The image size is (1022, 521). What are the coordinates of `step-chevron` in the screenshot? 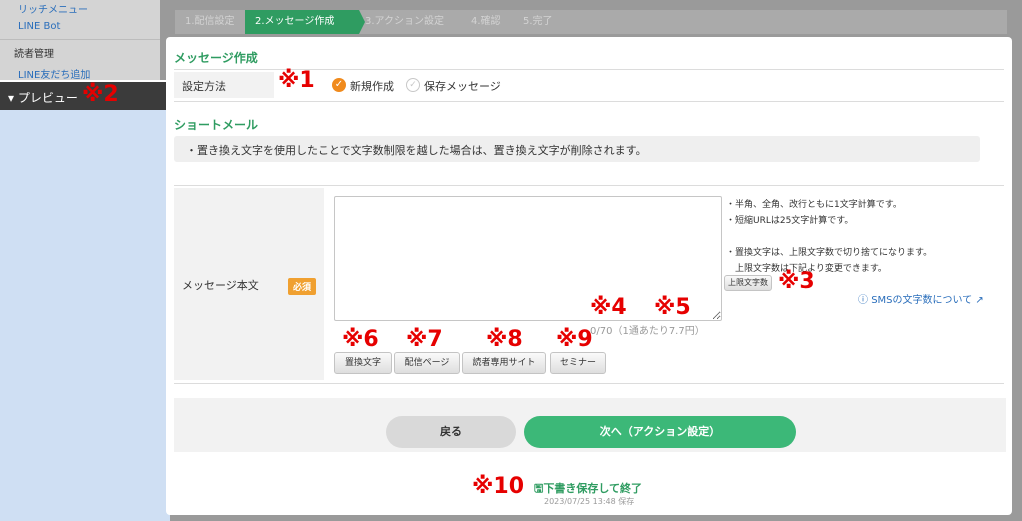 It's located at (576, 22).